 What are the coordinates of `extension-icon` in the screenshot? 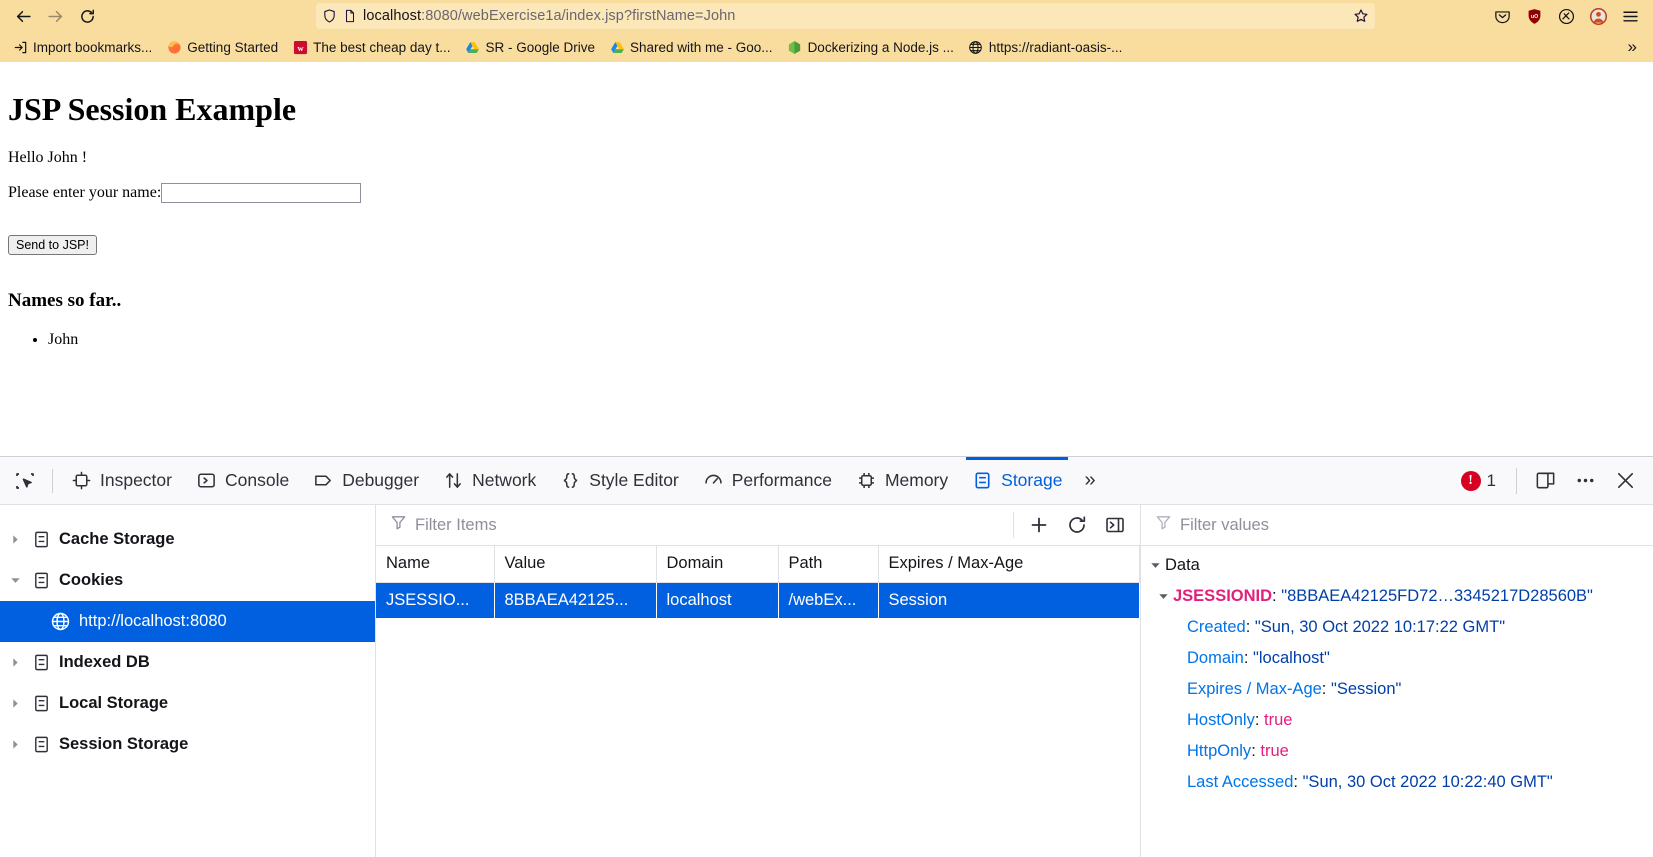 It's located at (1566, 16).